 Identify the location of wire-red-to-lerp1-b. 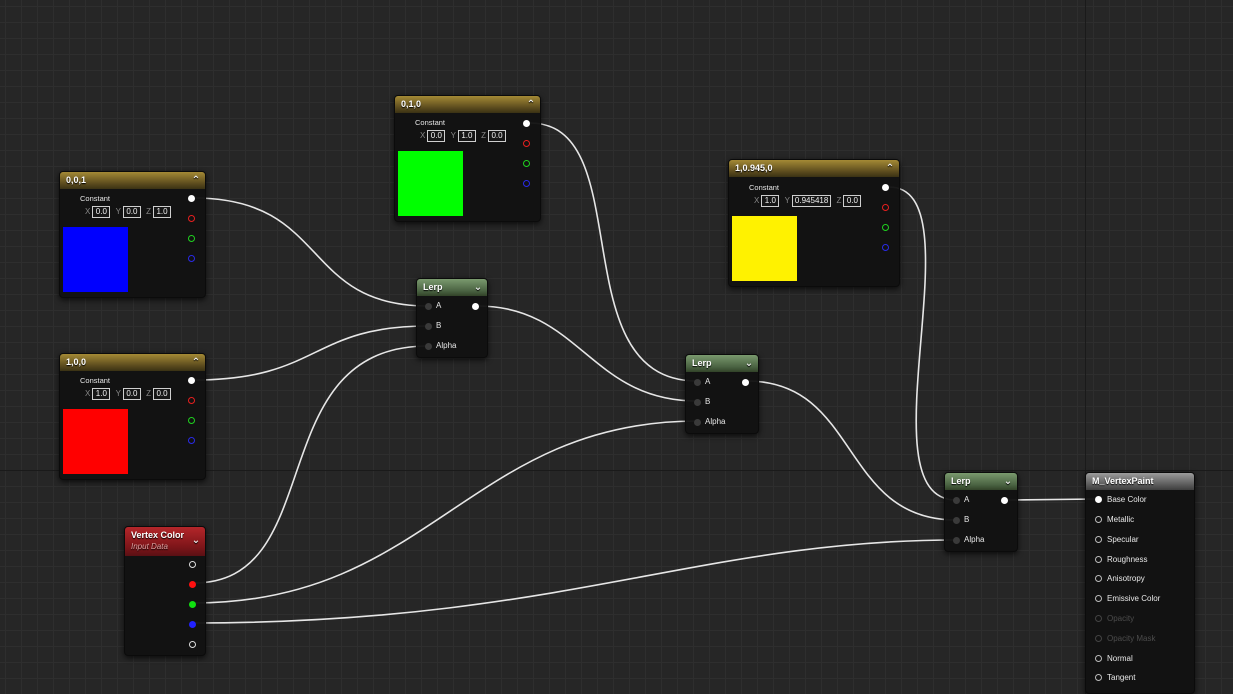
(311, 353).